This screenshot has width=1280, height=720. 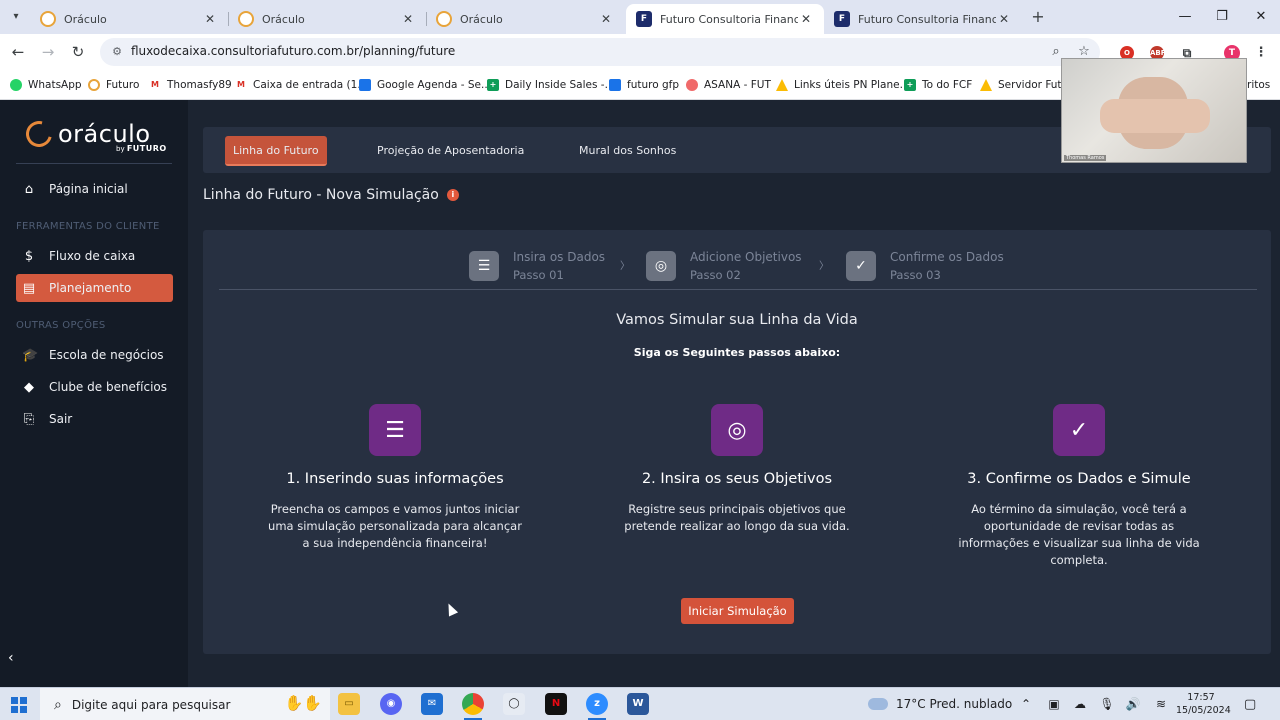 What do you see at coordinates (1261, 17) in the screenshot?
I see `window-close-icon: ✕` at bounding box center [1261, 17].